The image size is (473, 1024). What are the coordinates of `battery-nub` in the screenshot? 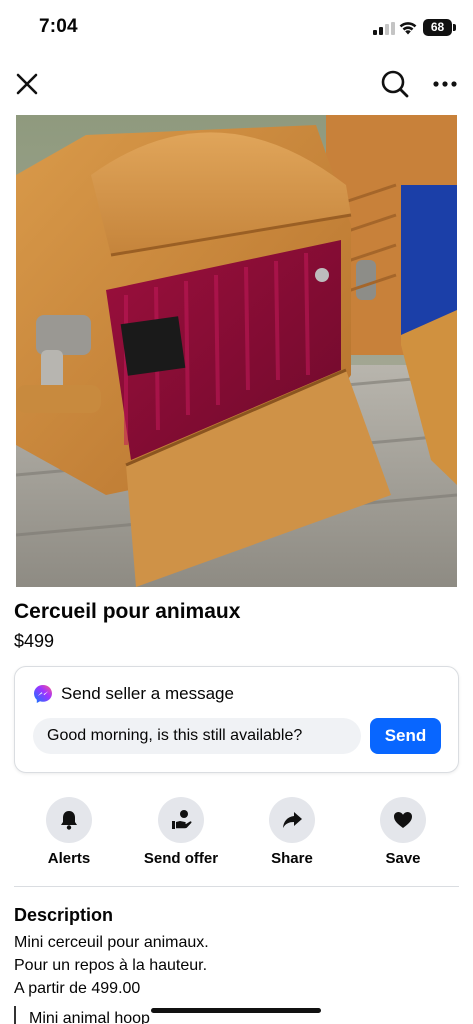 It's located at (454, 27).